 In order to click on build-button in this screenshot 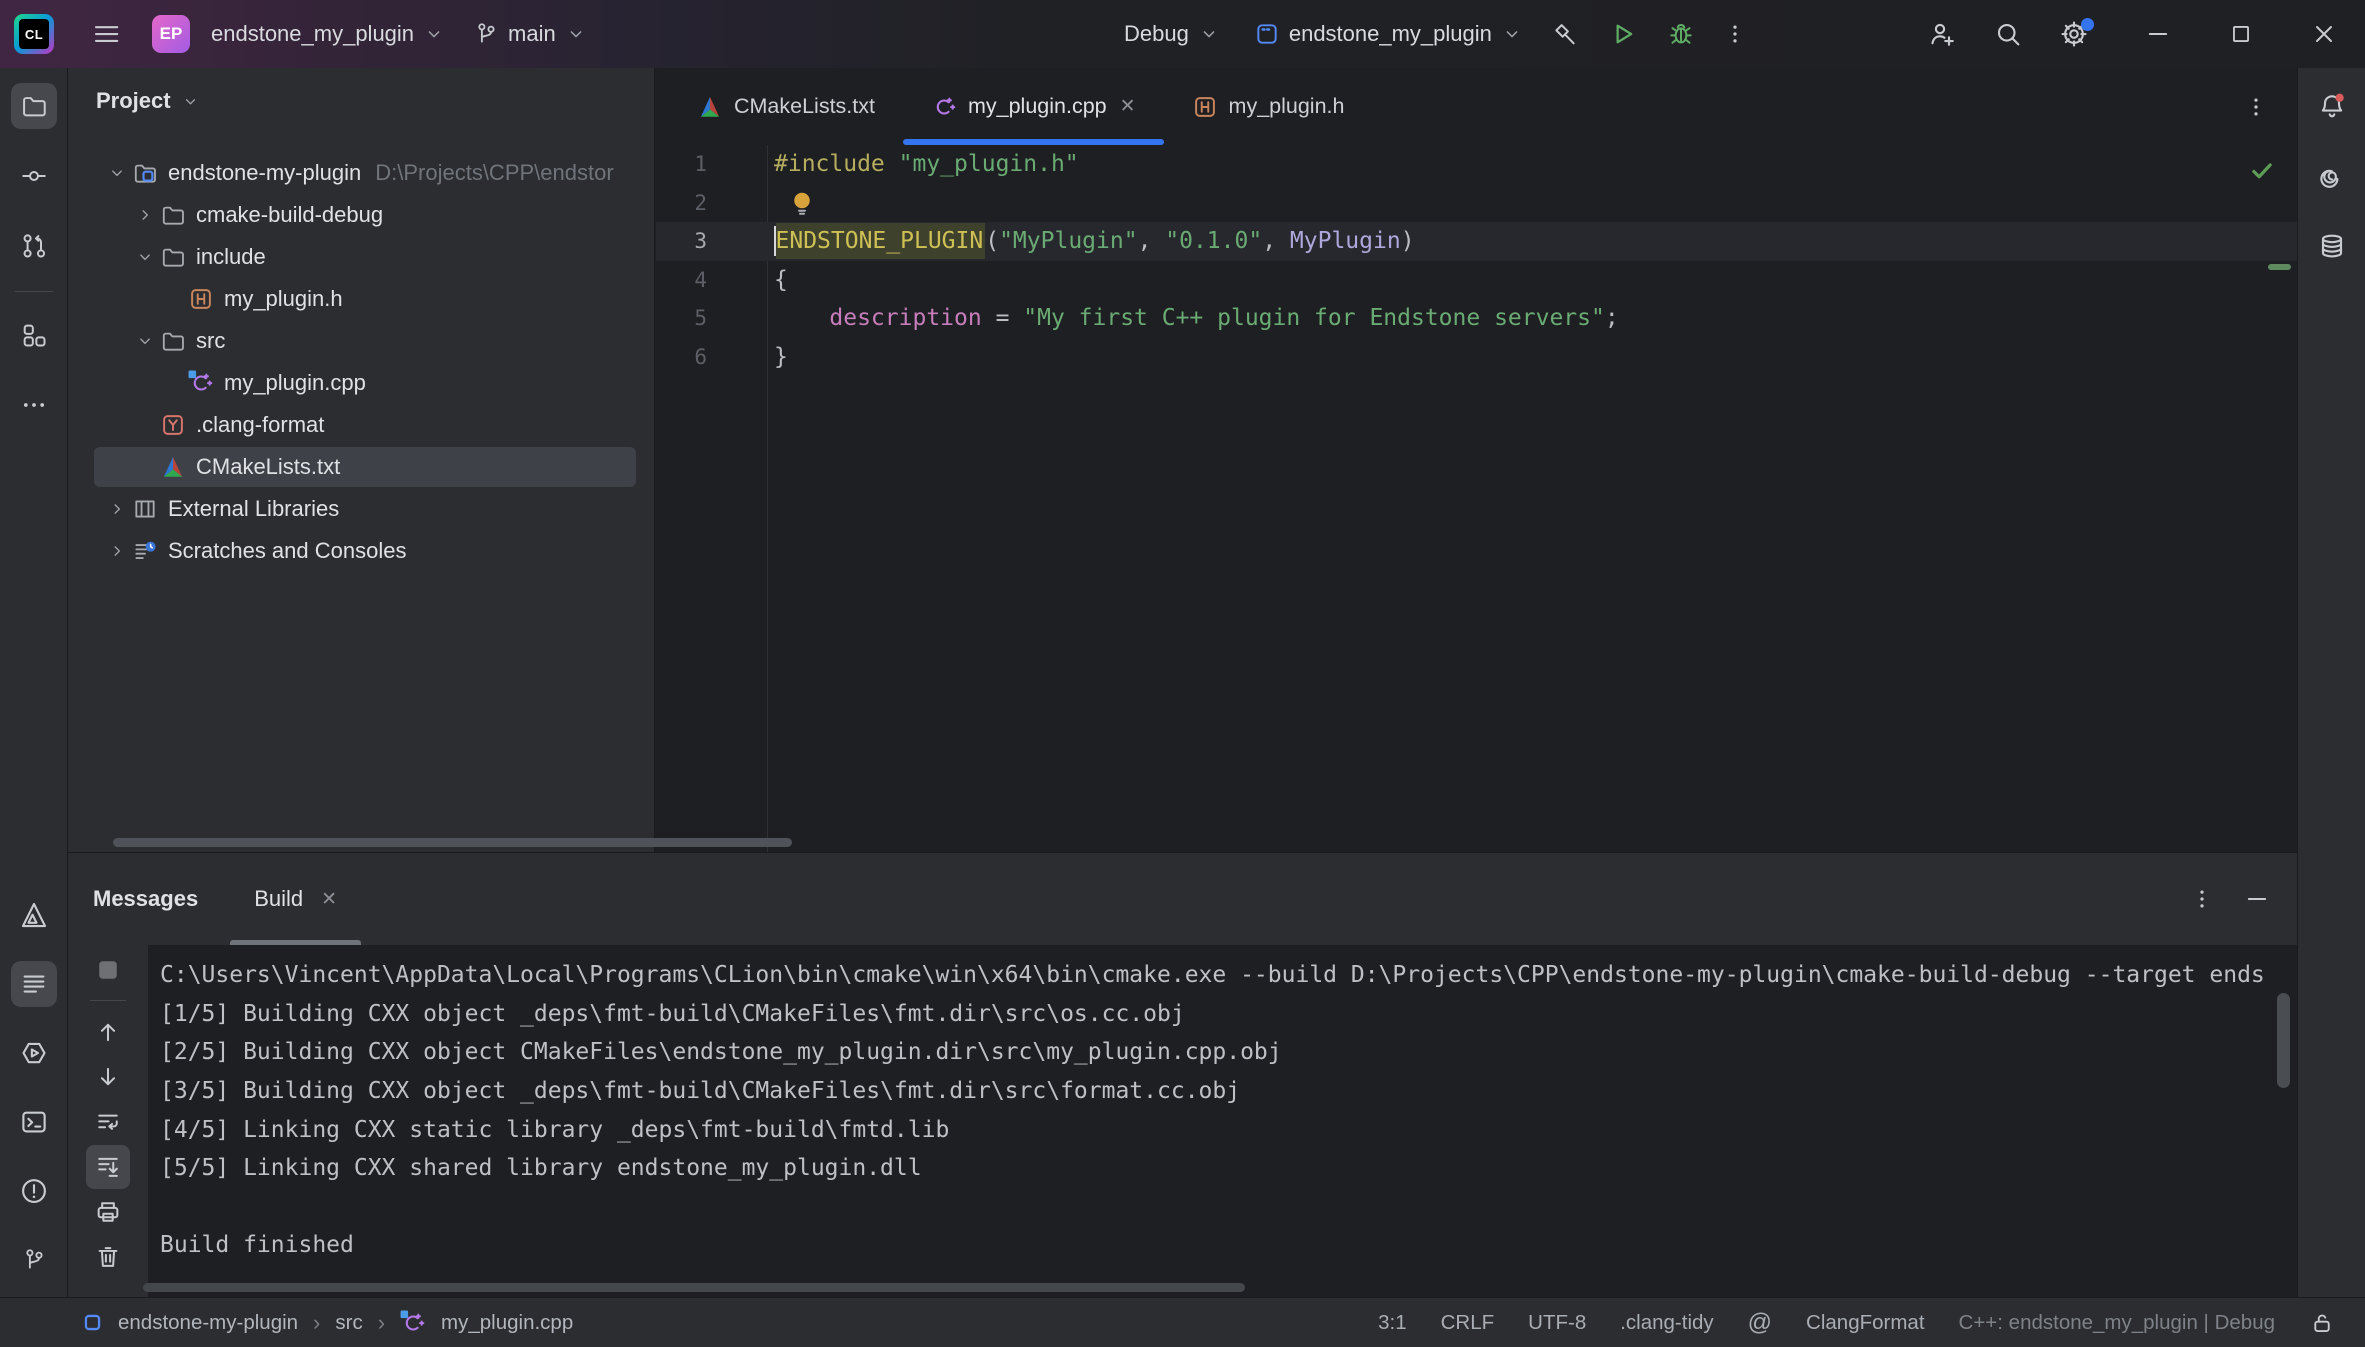, I will do `click(1565, 34)`.